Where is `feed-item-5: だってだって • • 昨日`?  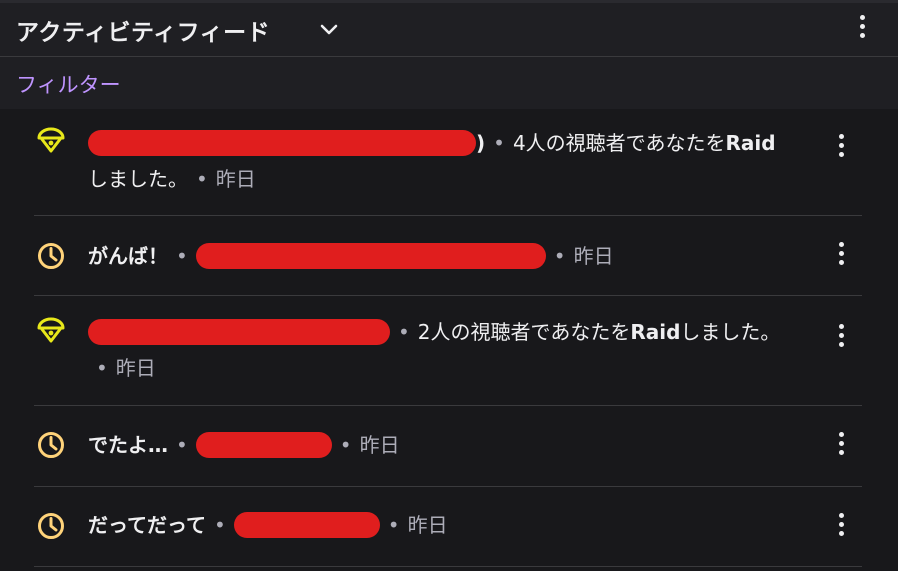
feed-item-5: だってだって • • 昨日 is located at coordinates (448, 527).